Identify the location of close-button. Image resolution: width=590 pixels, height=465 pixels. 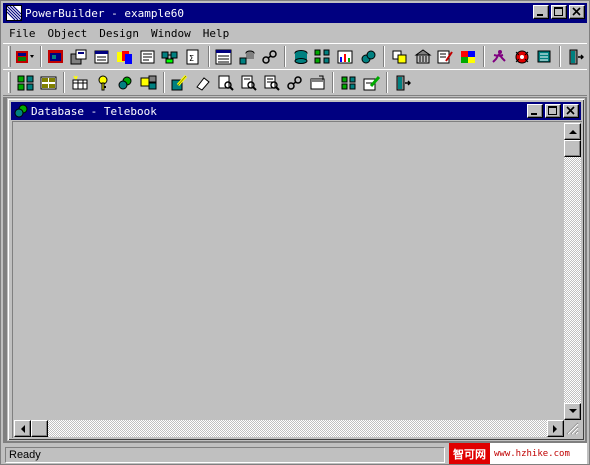
(577, 12).